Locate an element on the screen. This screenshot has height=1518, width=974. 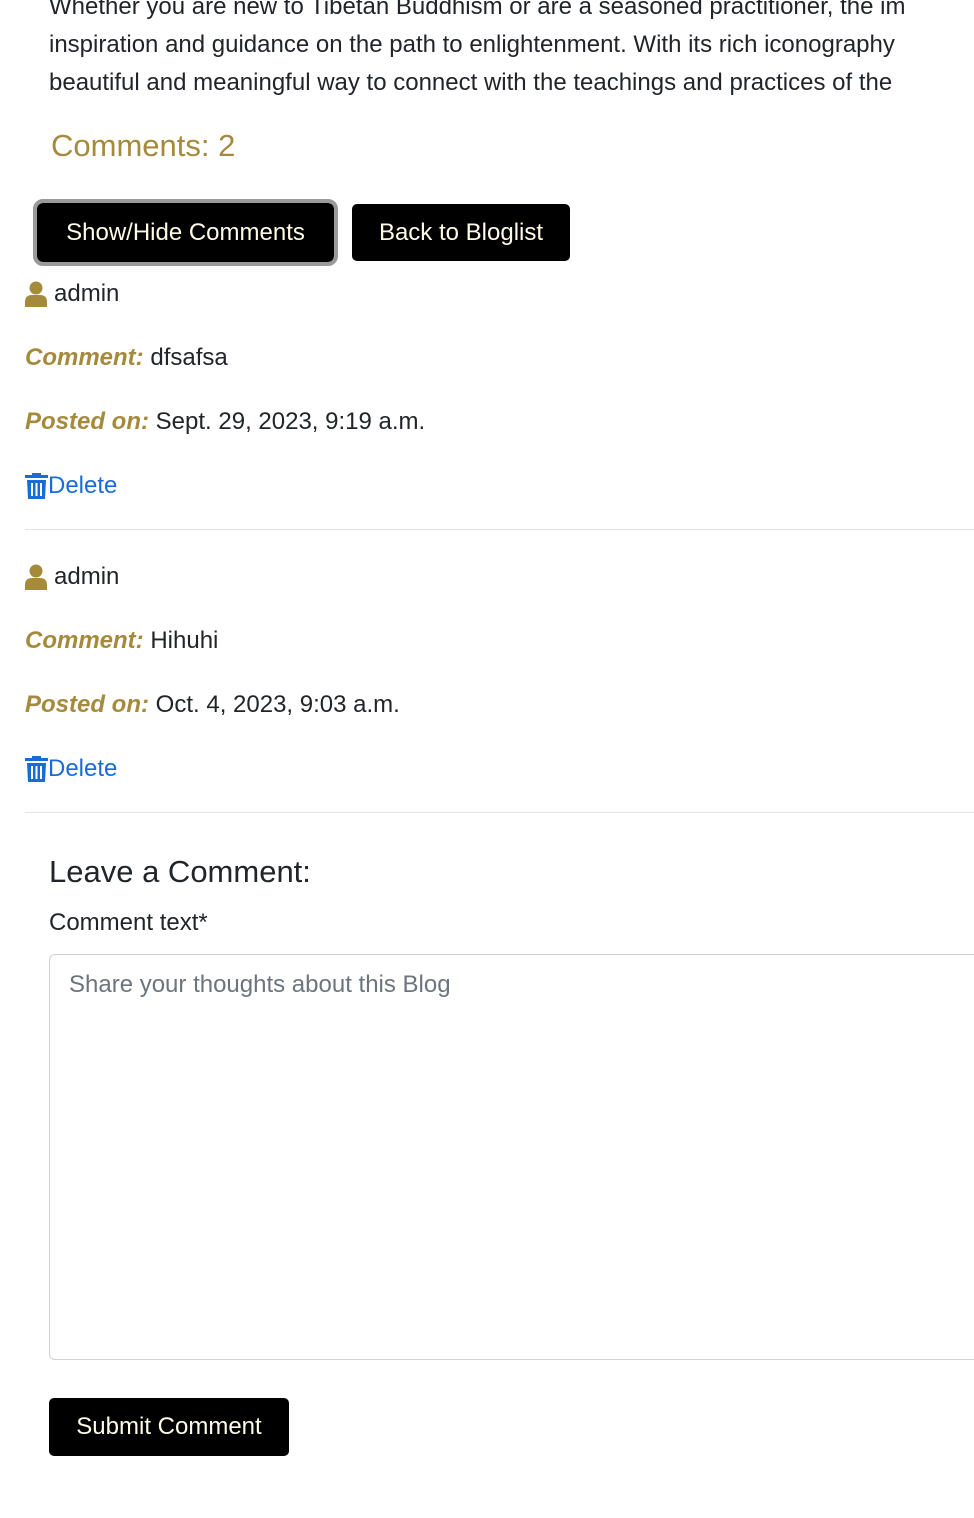
comment-date: Oct. 4, 2023, 9:03 a.m. is located at coordinates (277, 704).